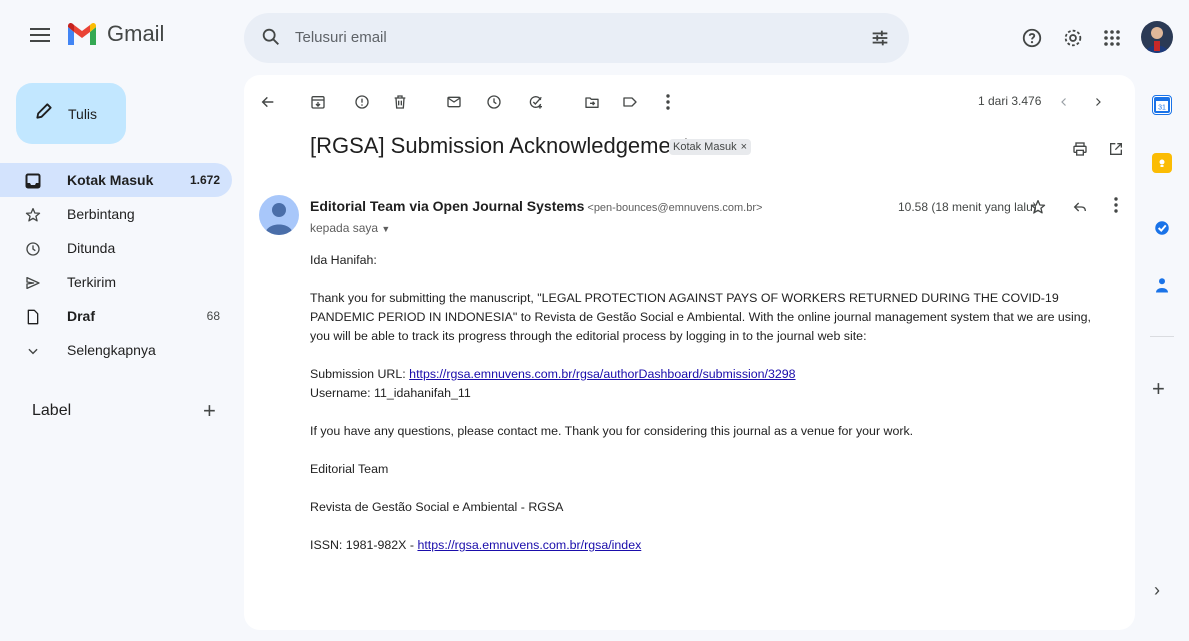 Image resolution: width=1189 pixels, height=641 pixels. I want to click on sidebar-item-drafts: Draf 68, so click(116, 316).